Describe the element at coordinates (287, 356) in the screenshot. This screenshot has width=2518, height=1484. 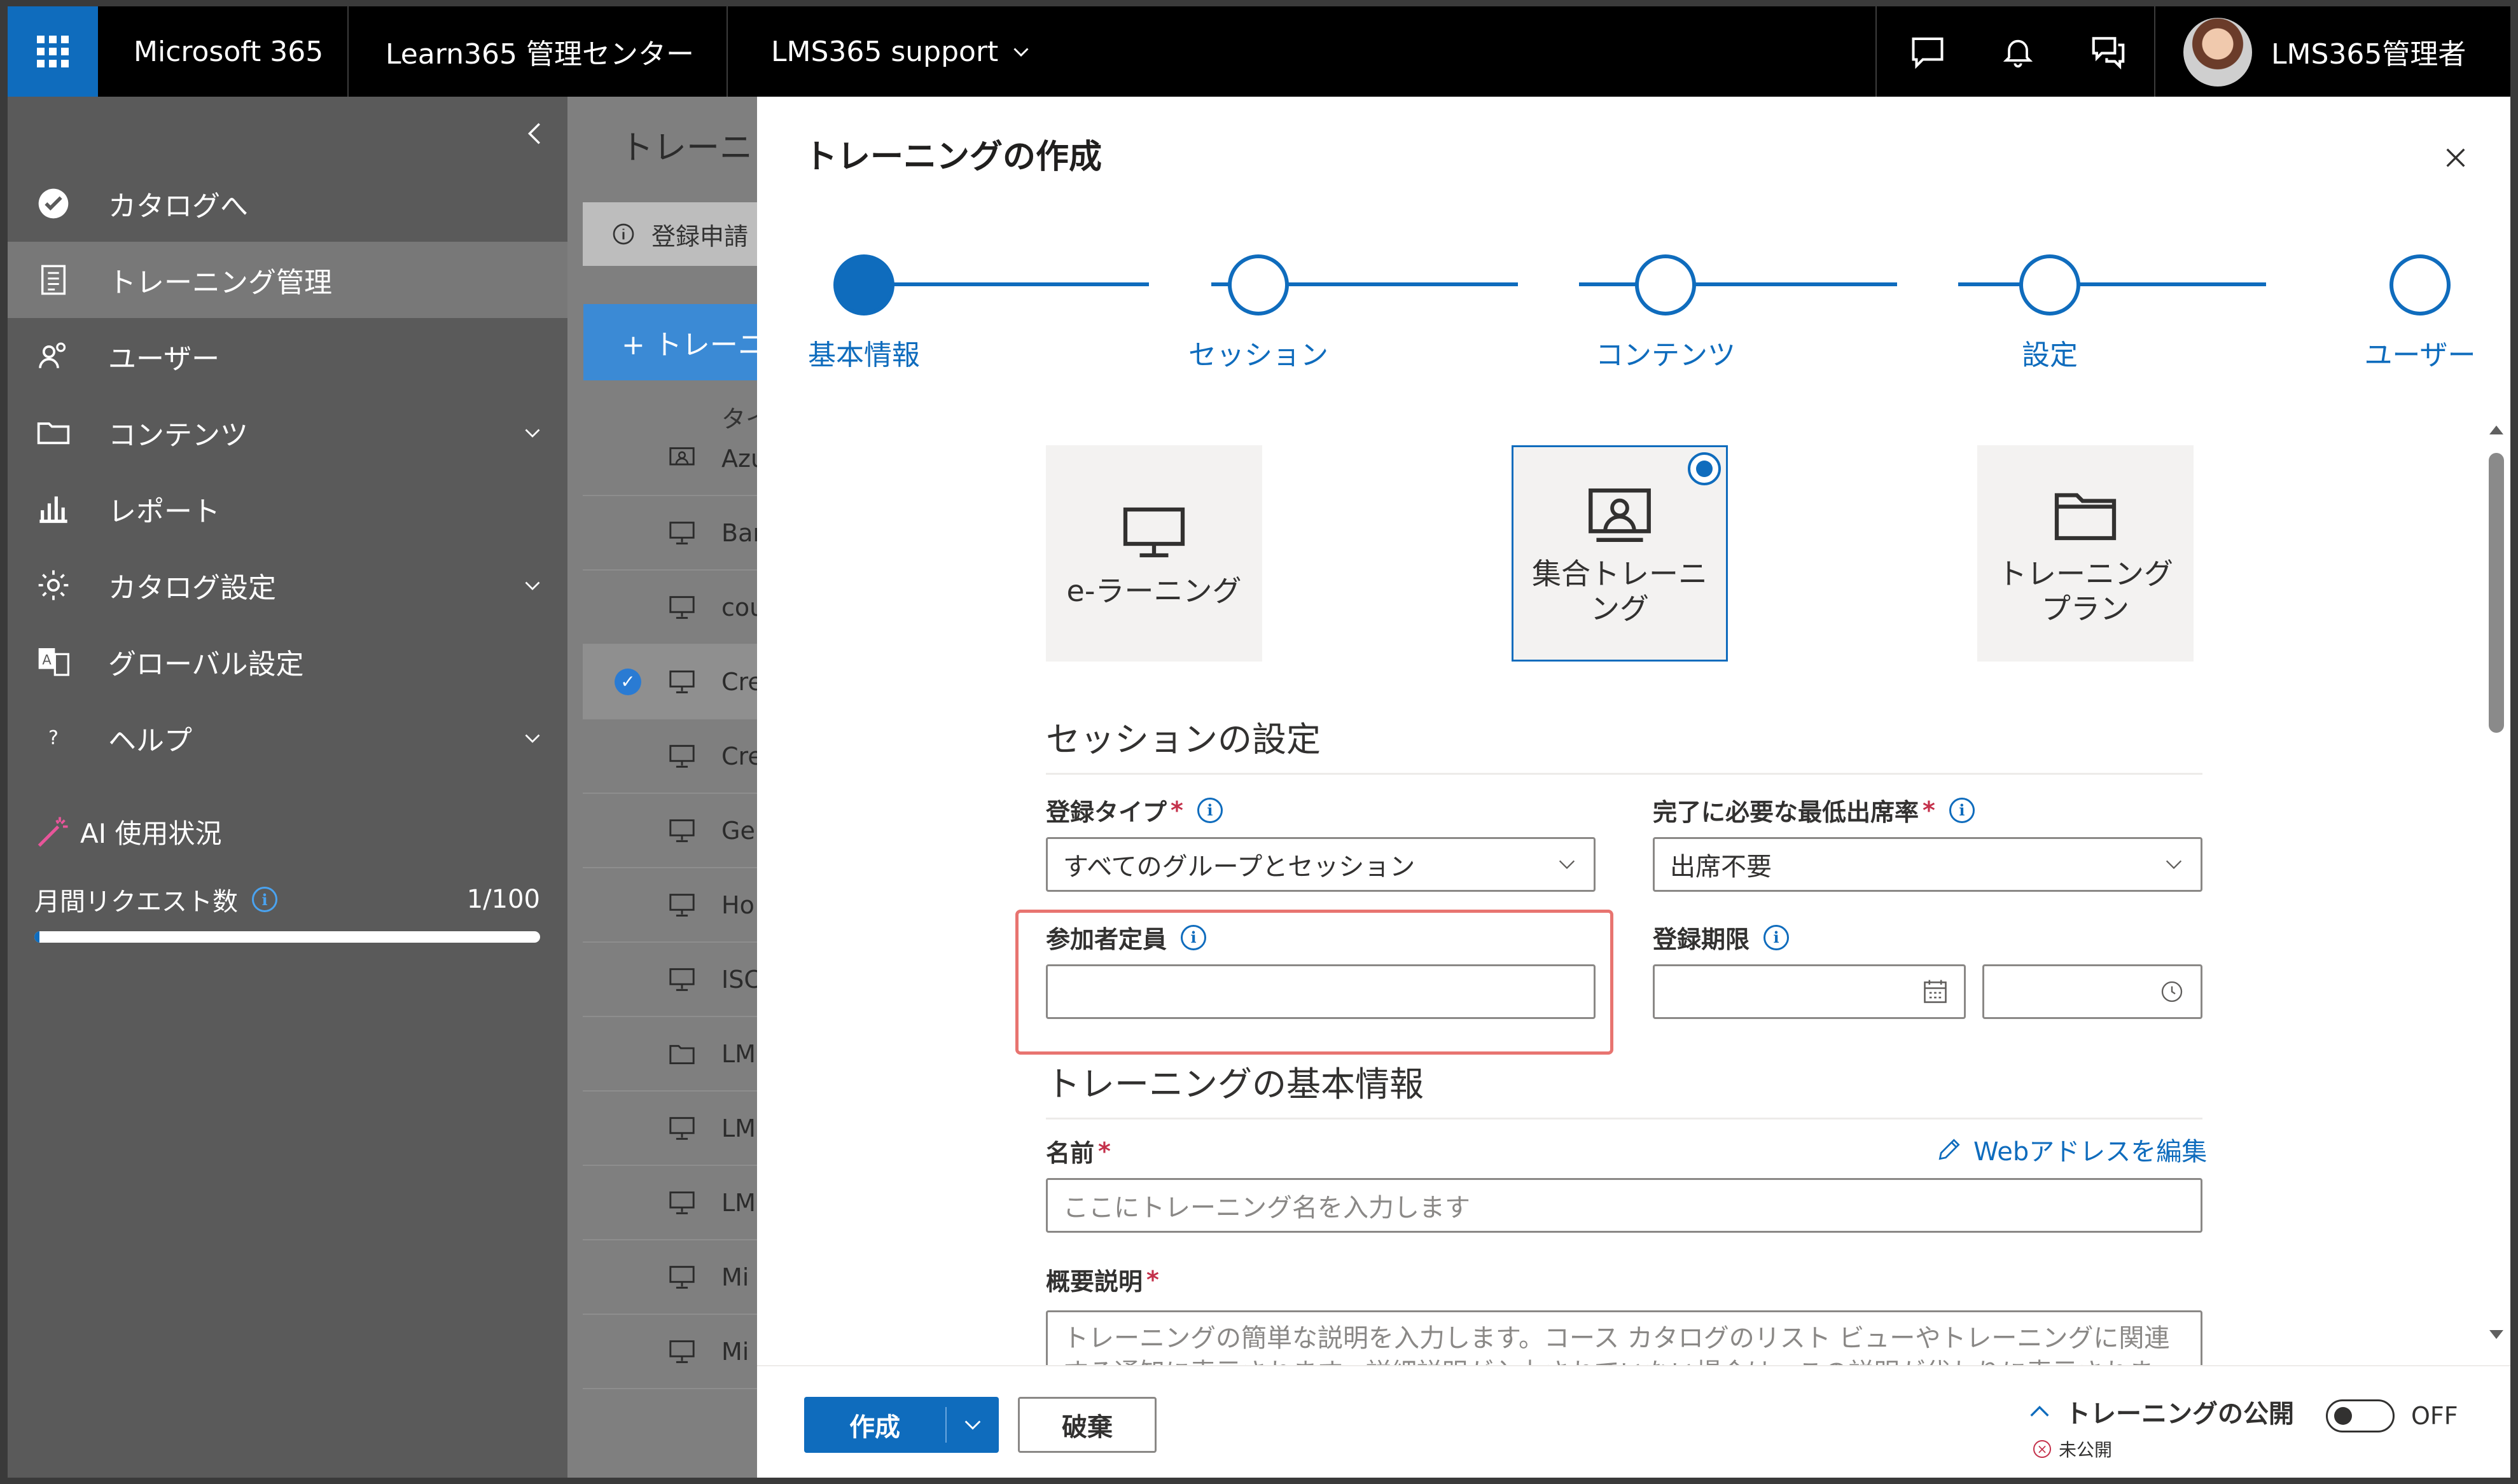
I see `sidebar-item-users: ユーザー` at that location.